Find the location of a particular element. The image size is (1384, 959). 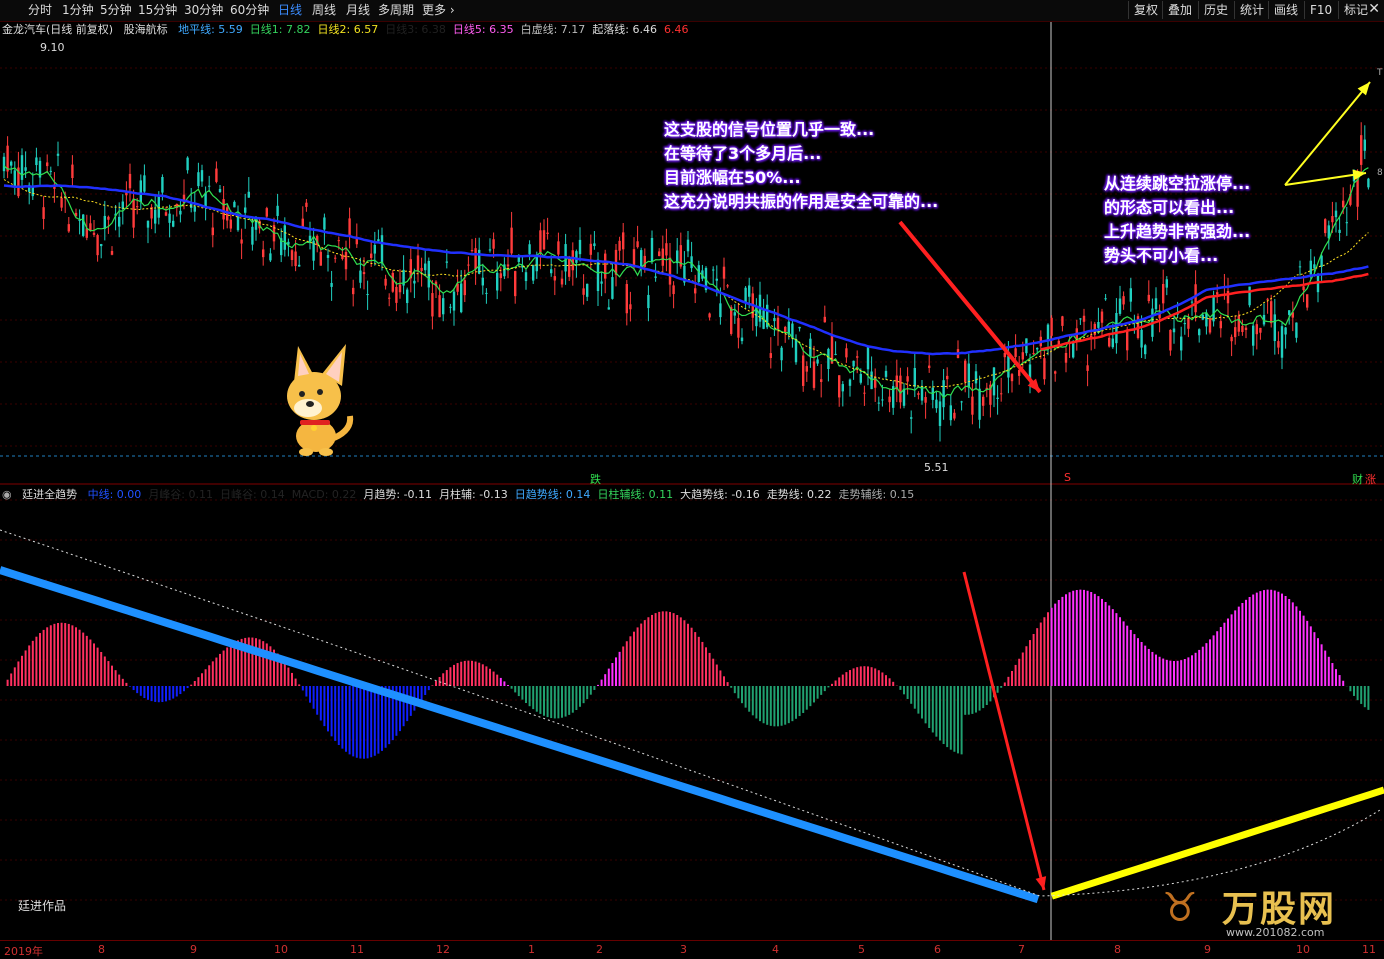

watermark-text: 万股网 is located at coordinates (1279, 909).